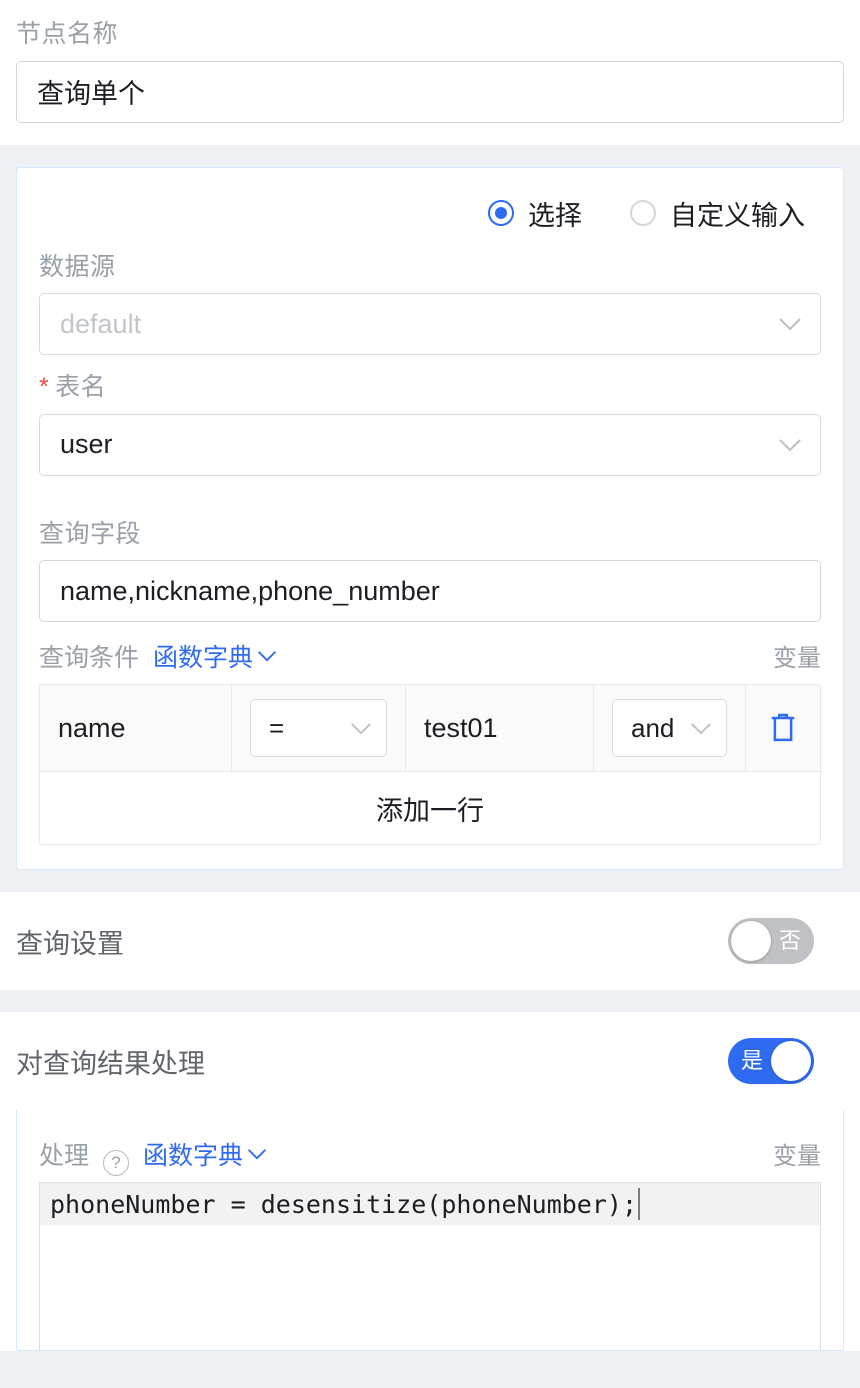 This screenshot has width=860, height=1388. What do you see at coordinates (555, 215) in the screenshot?
I see `radio-option-select-label: 选择` at bounding box center [555, 215].